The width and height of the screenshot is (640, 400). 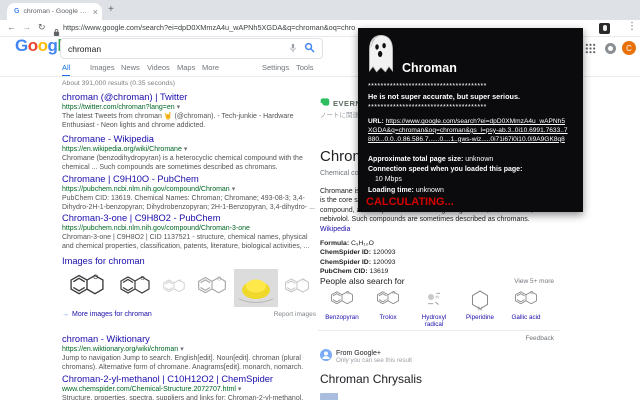 What do you see at coordinates (539, 338) in the screenshot?
I see `feedback-link: Feedback` at bounding box center [539, 338].